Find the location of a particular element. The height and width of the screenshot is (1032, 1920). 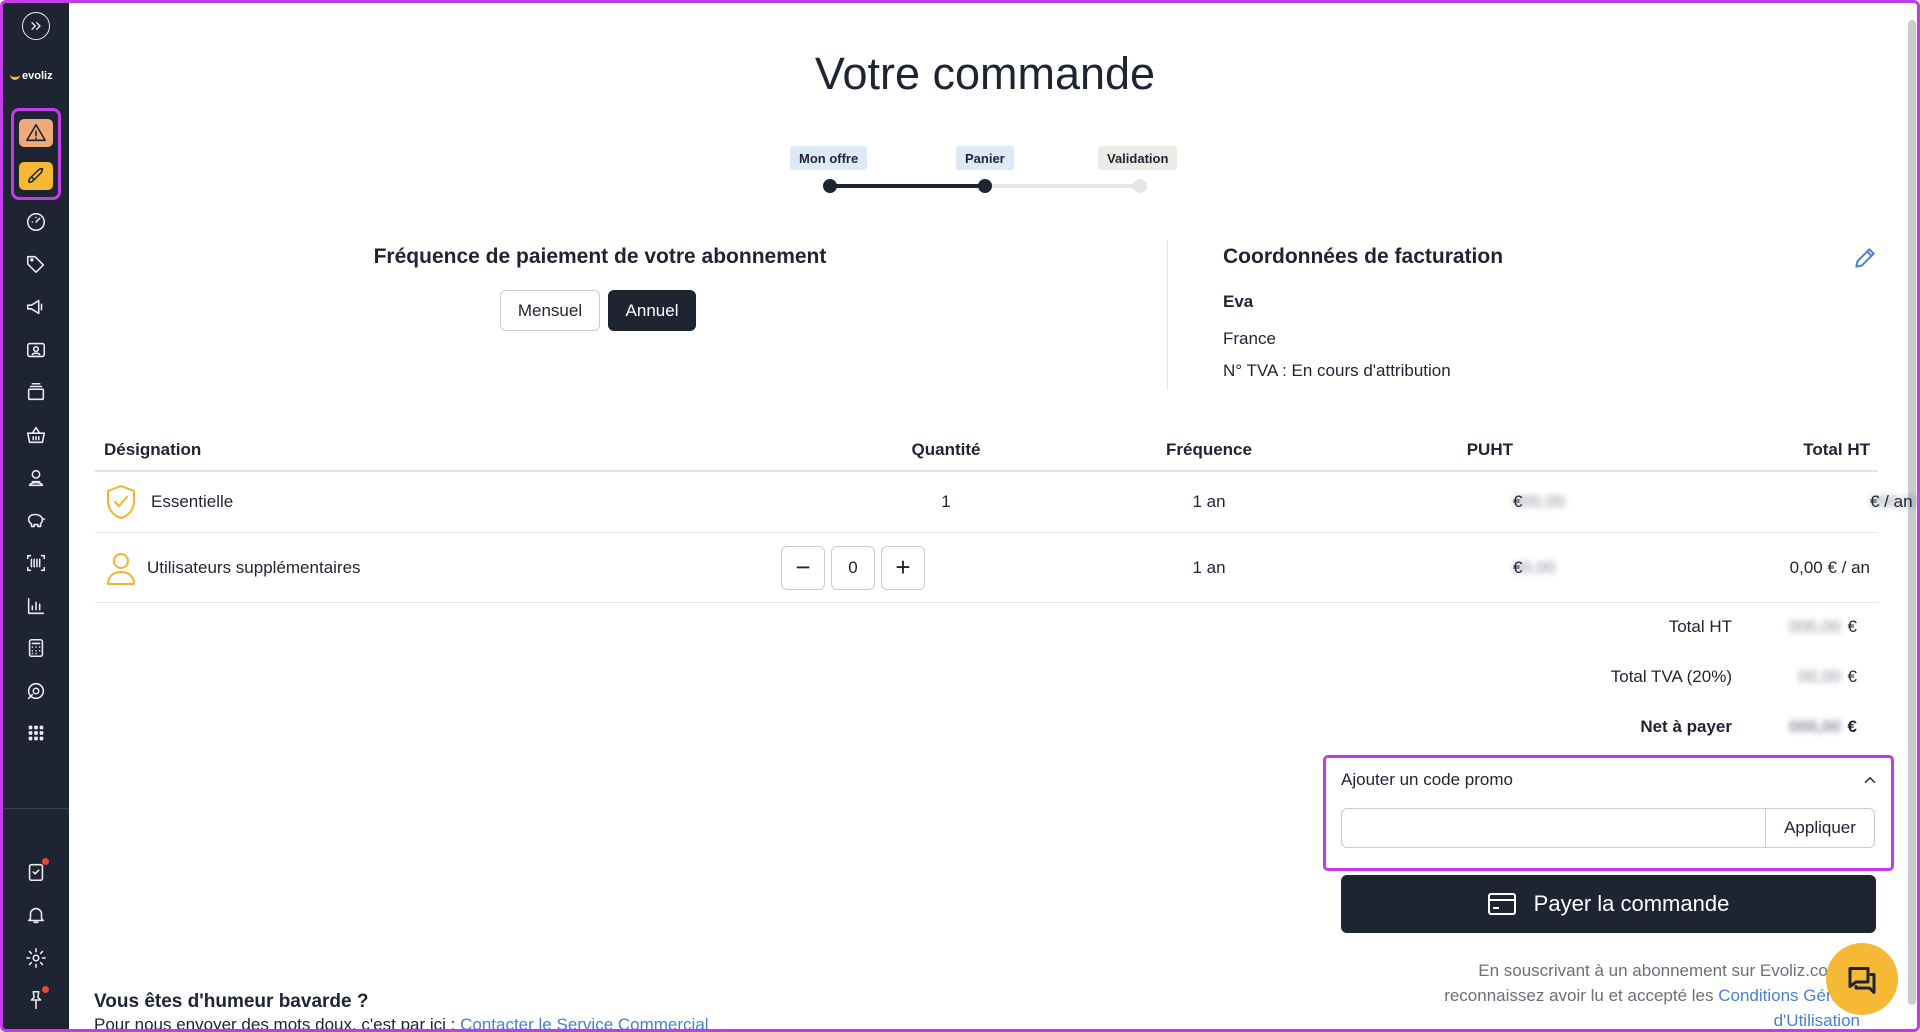

header-puht: PUHT is located at coordinates (1489, 449).